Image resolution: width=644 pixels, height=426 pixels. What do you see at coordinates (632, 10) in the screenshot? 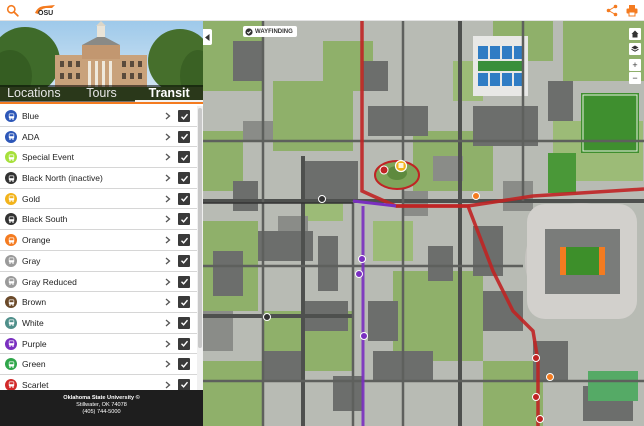
I see `print-icon` at bounding box center [632, 10].